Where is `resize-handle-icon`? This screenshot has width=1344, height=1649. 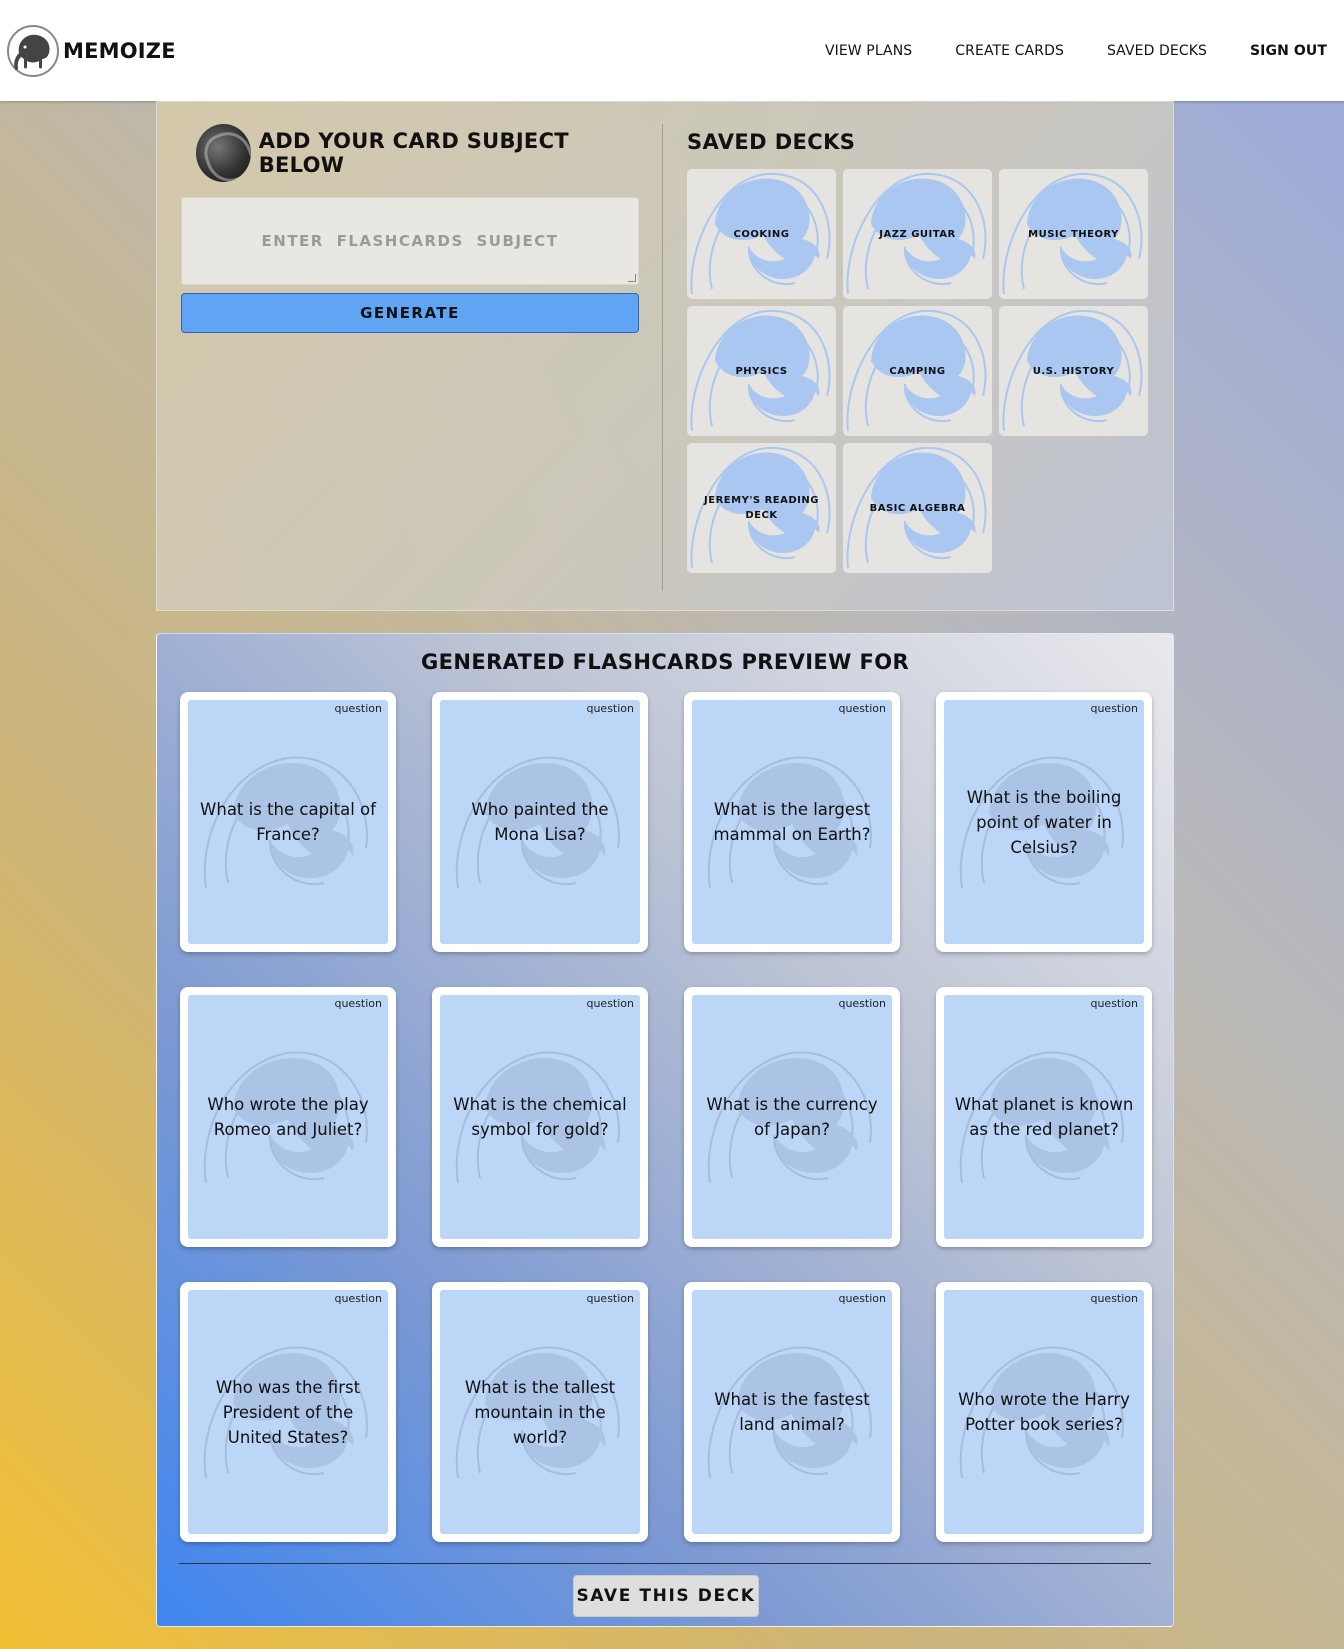 resize-handle-icon is located at coordinates (632, 278).